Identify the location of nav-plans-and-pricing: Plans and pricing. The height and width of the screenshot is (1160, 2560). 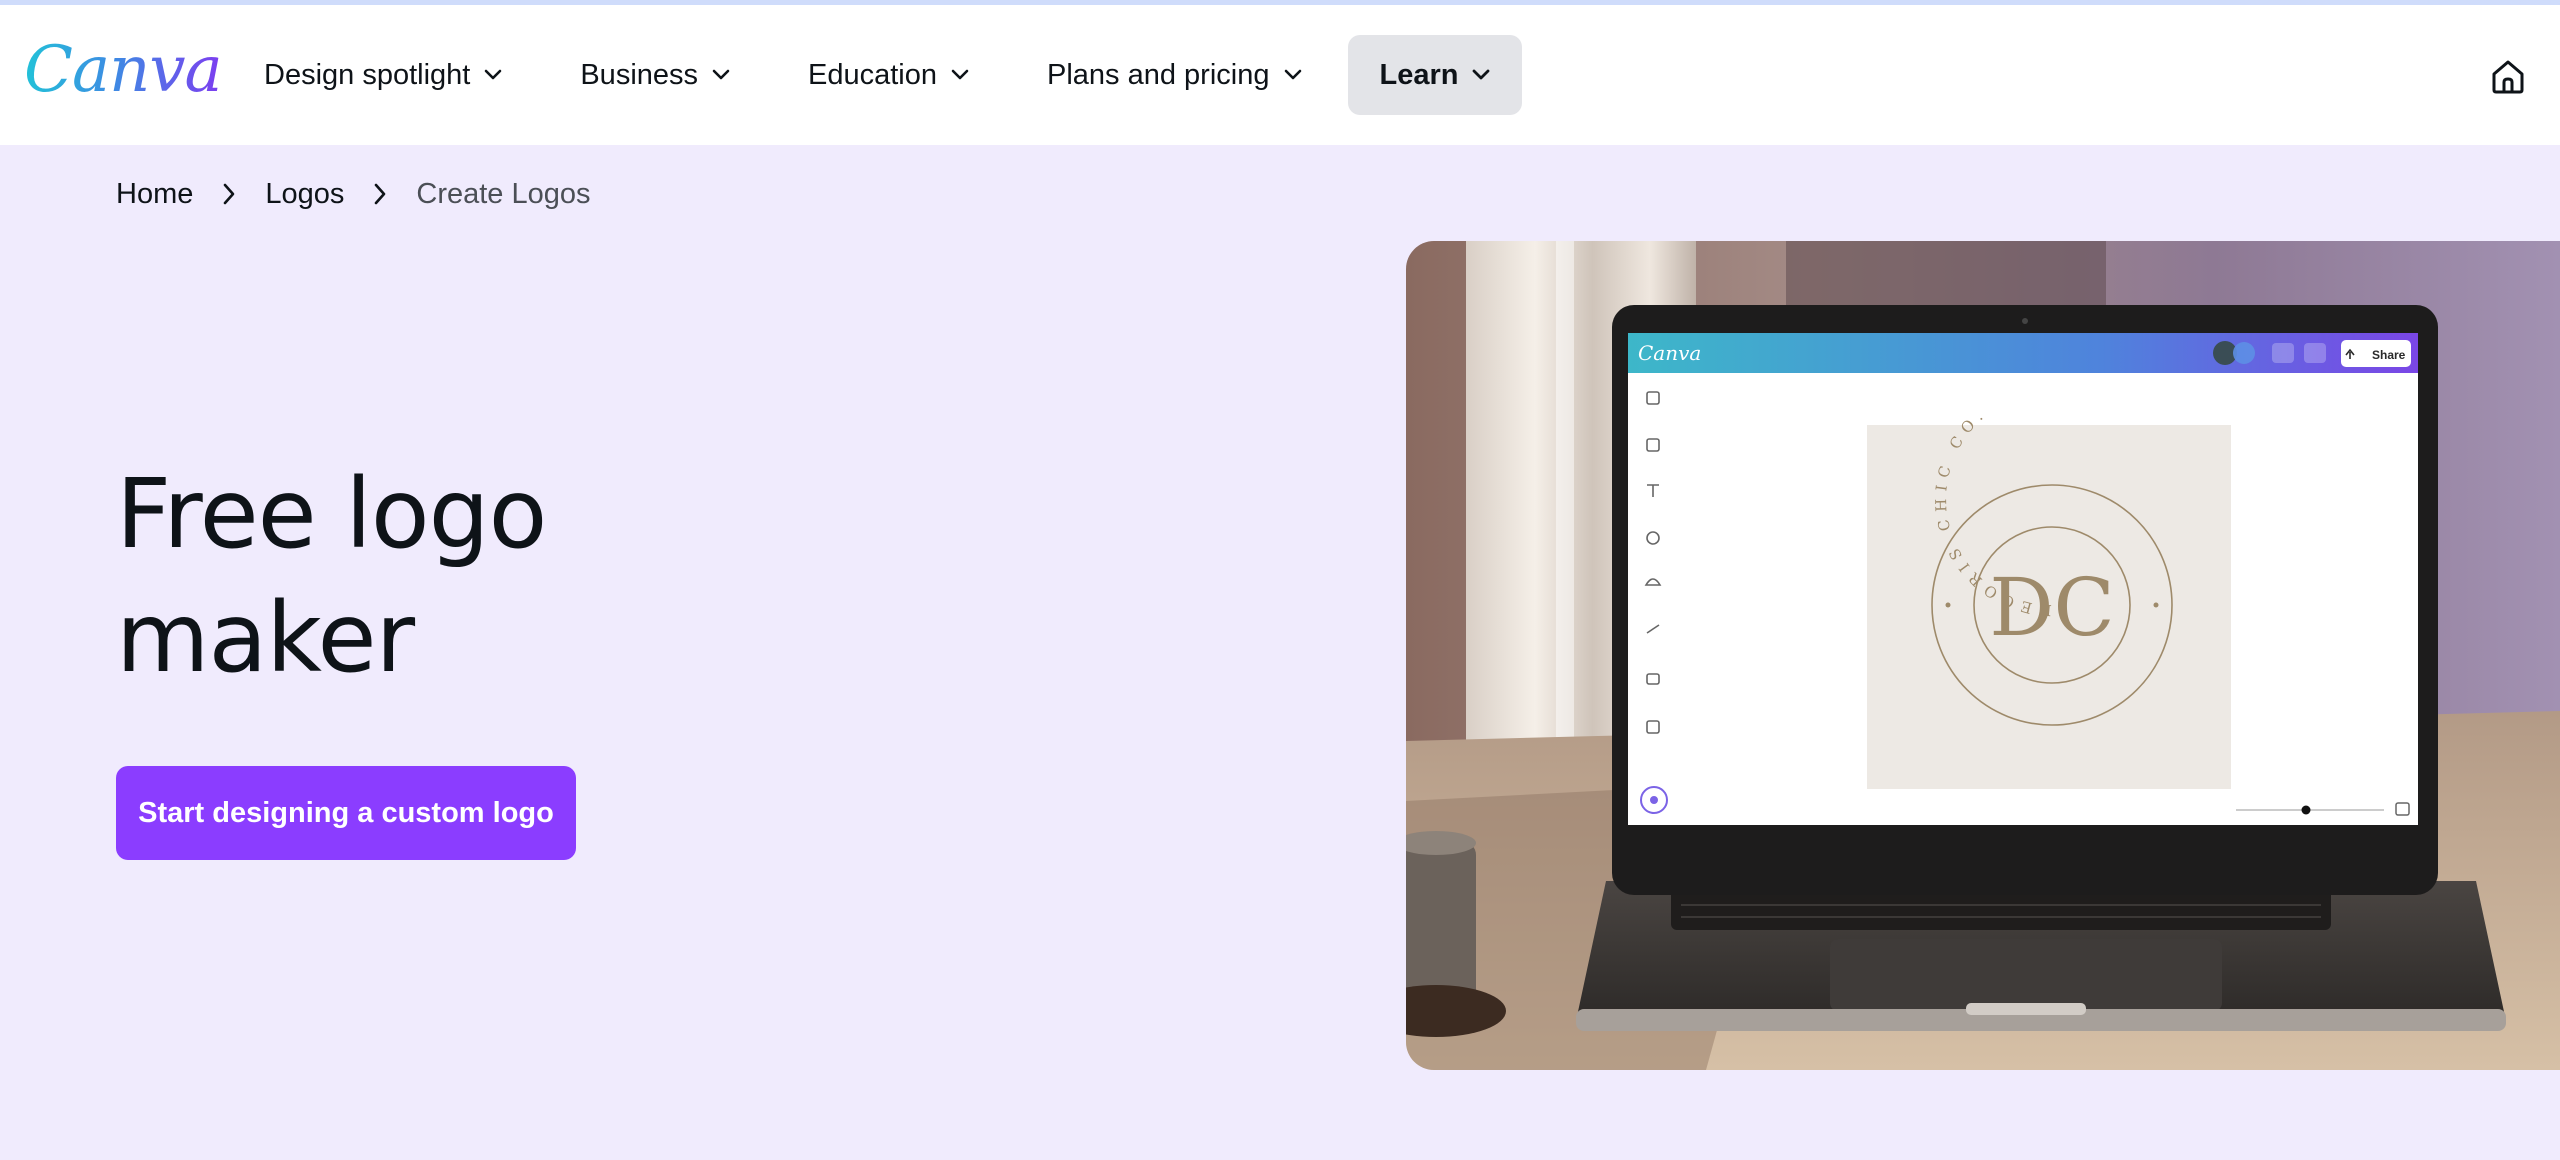
(1174, 75).